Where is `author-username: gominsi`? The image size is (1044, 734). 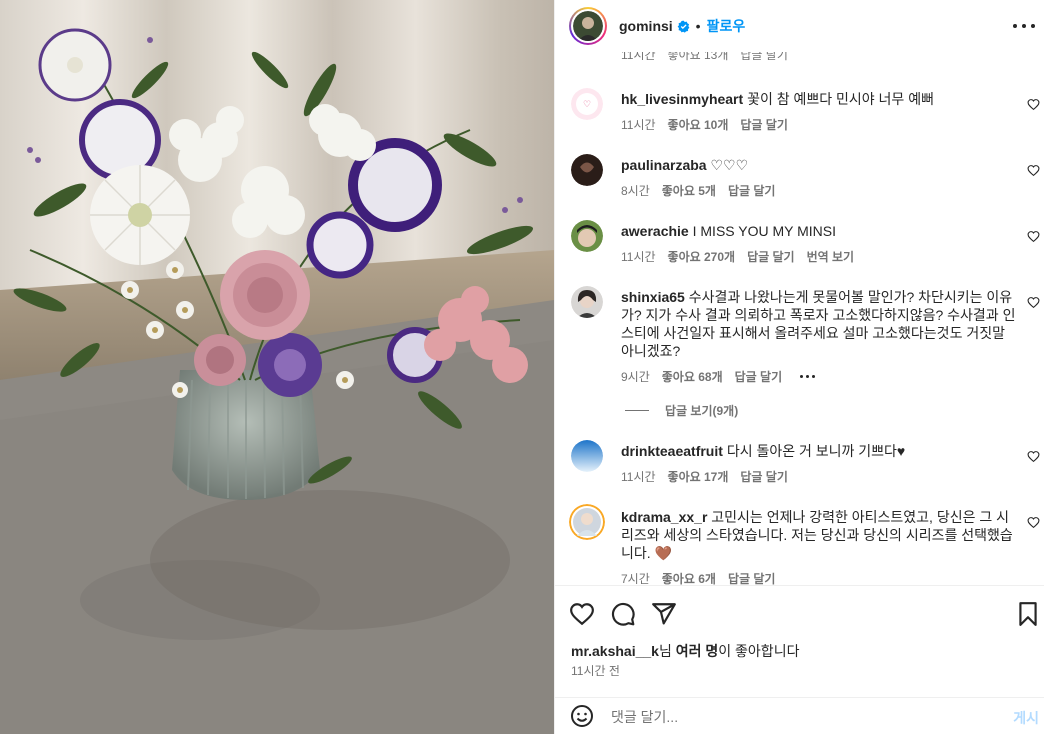
author-username: gominsi is located at coordinates (646, 26).